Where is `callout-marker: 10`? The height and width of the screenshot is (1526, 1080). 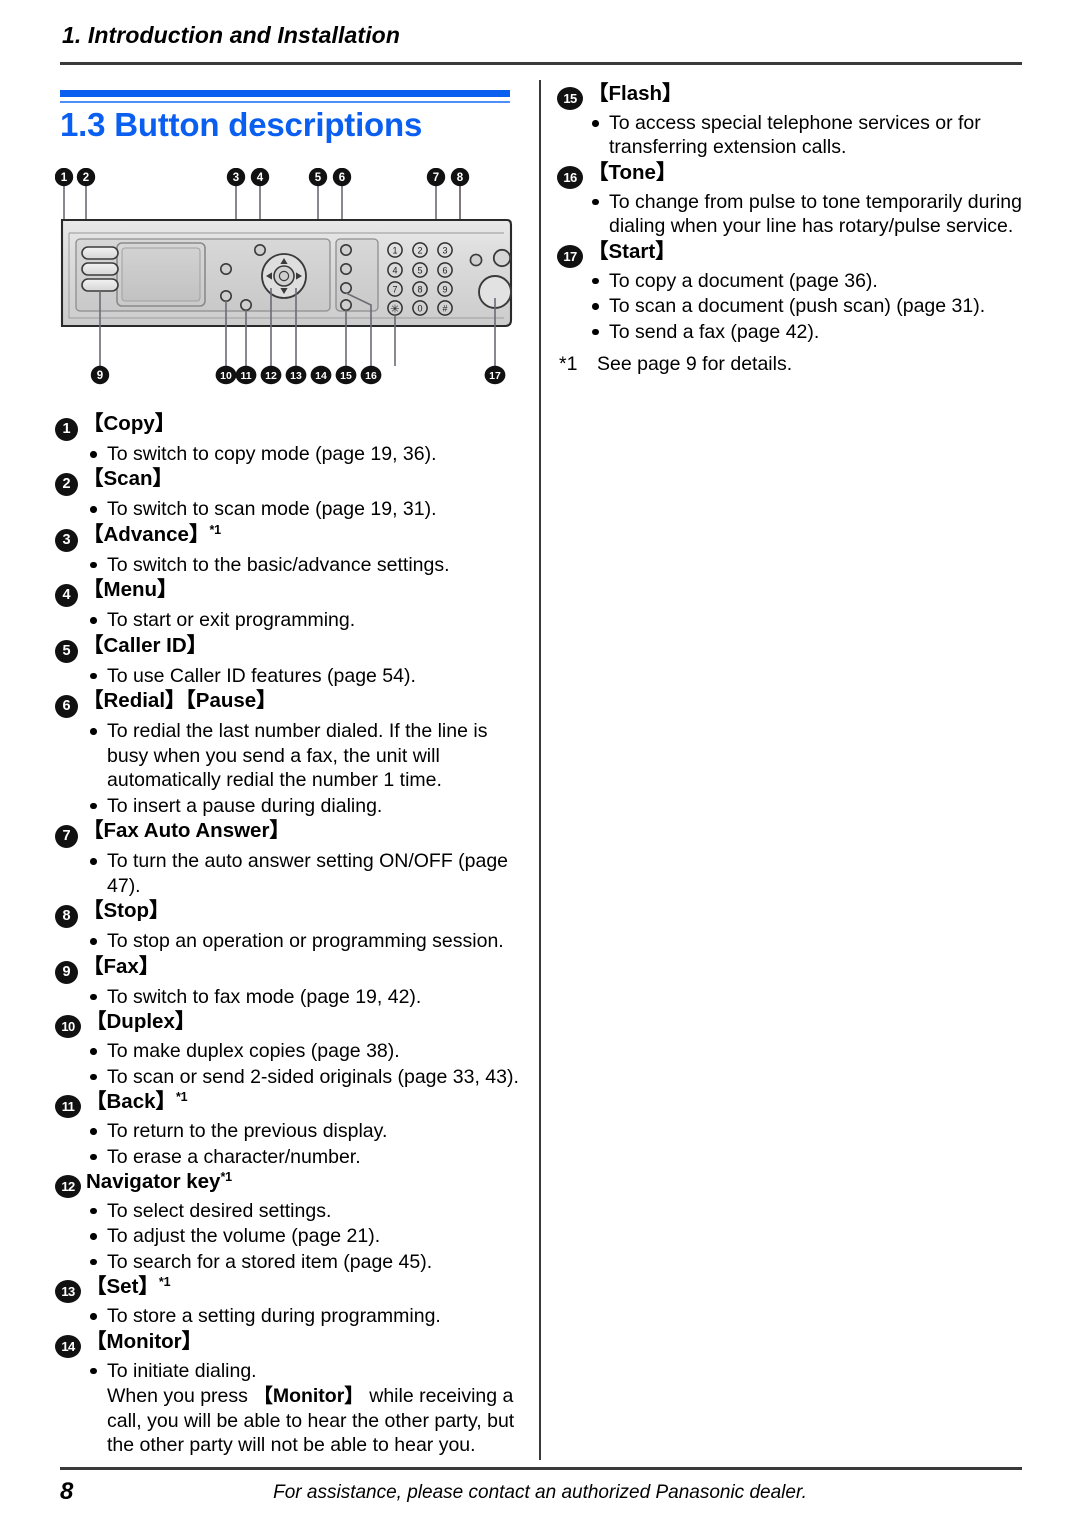 callout-marker: 10 is located at coordinates (68, 1027).